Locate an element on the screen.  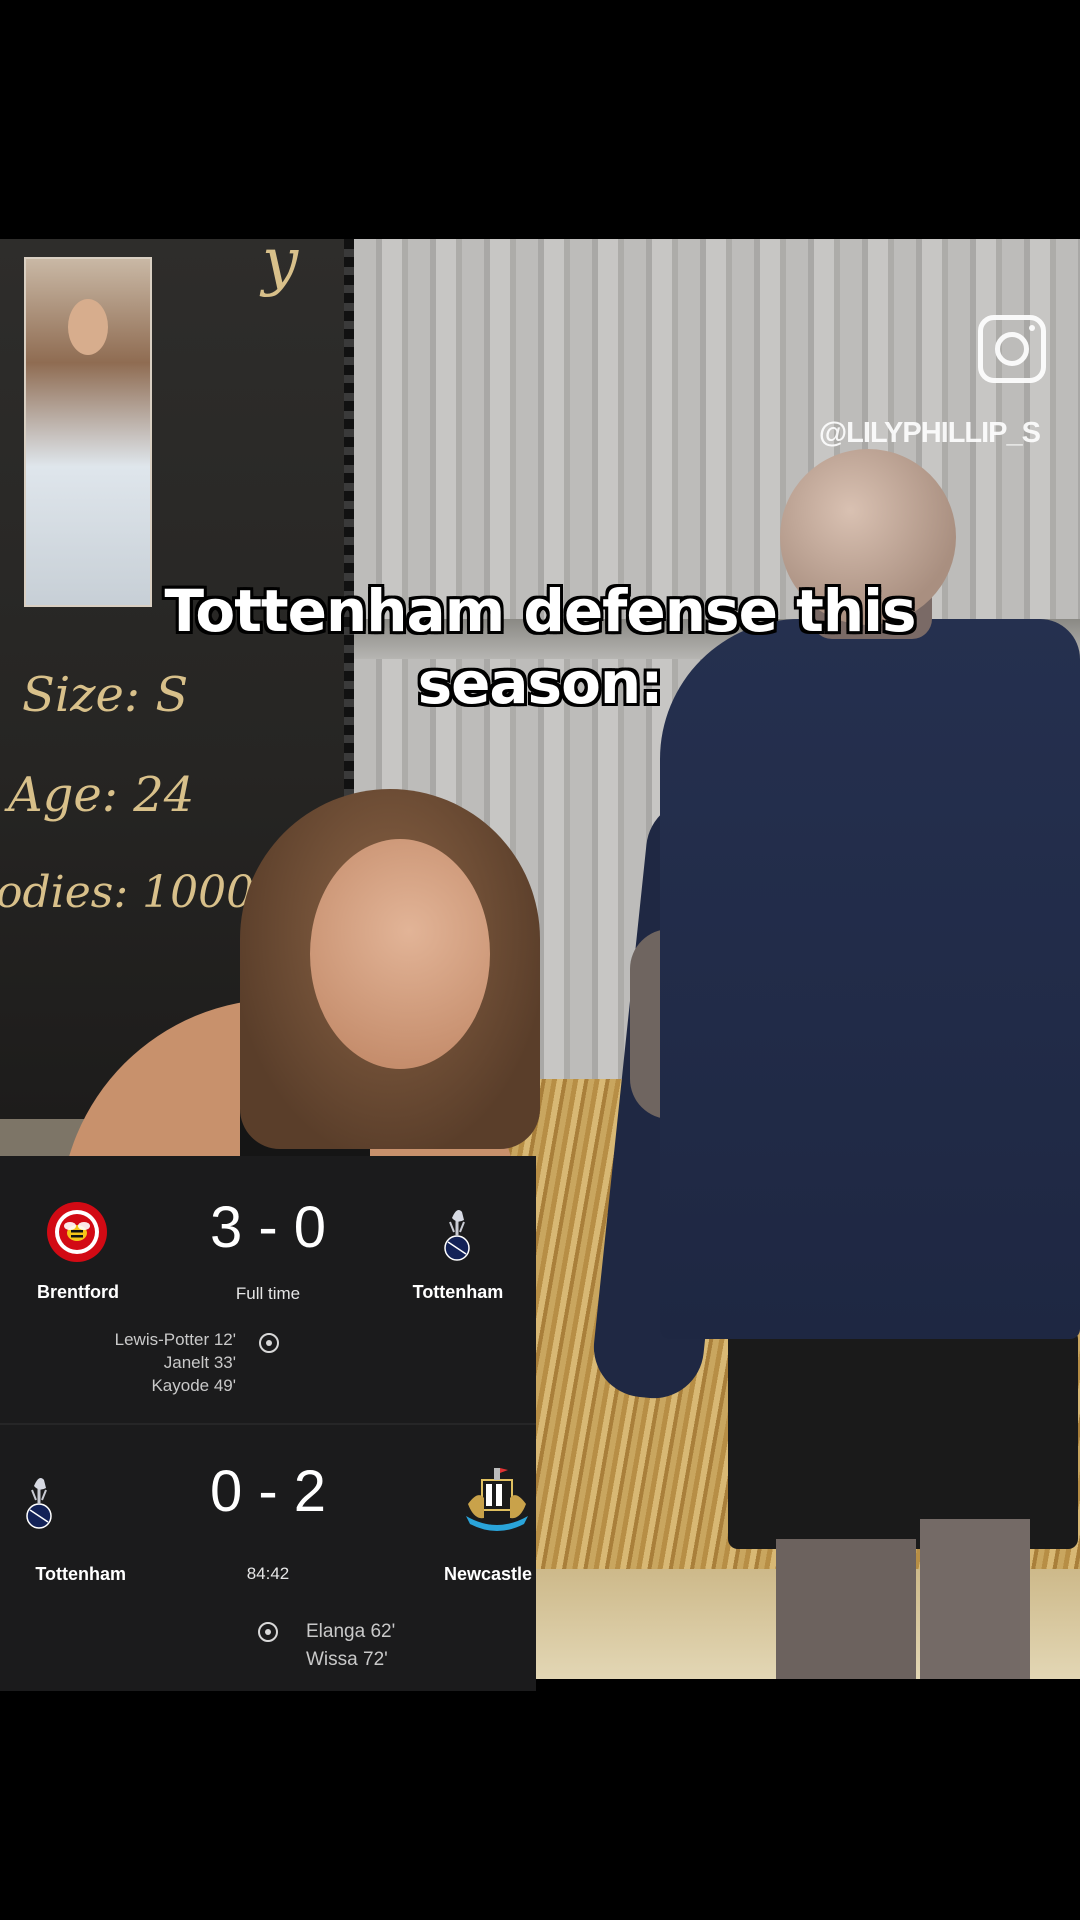
home-team-name: Brentford is located at coordinates (78, 1292).